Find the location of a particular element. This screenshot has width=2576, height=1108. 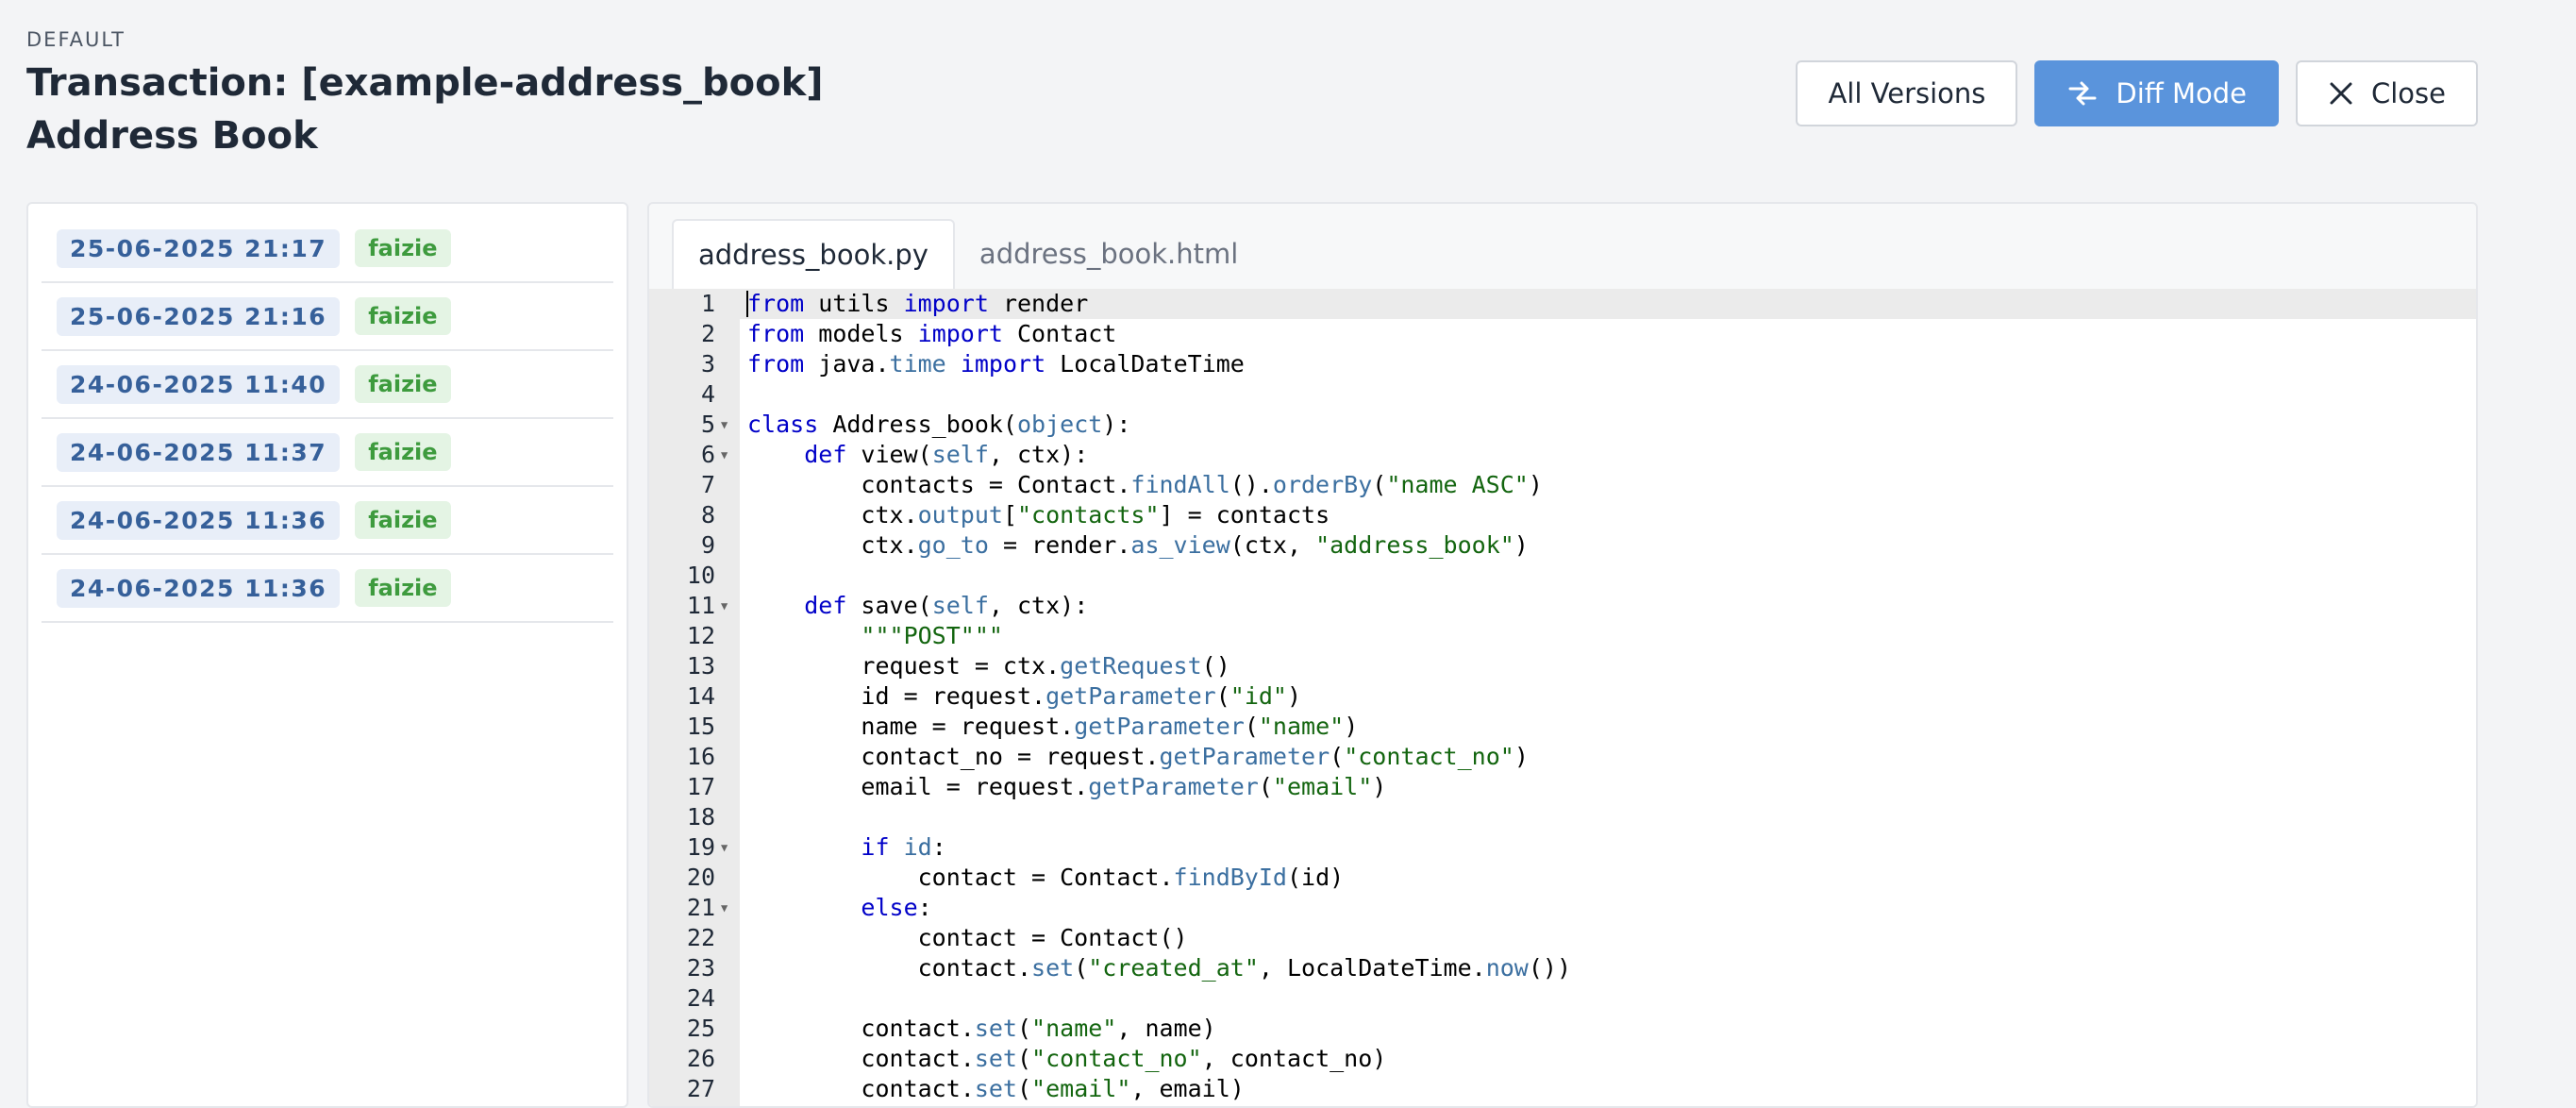

file-tab: address_book.html is located at coordinates (1109, 254).